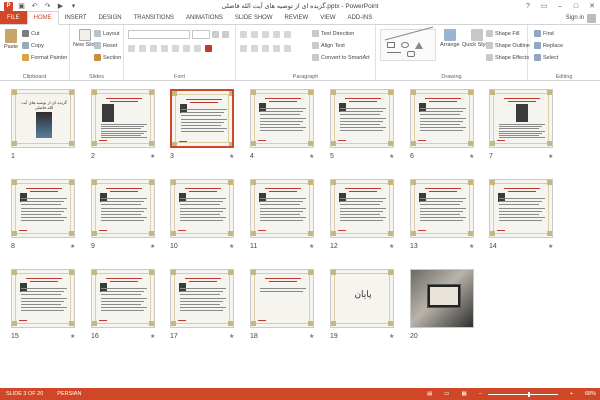 The height and width of the screenshot is (400, 600). Describe the element at coordinates (502, 33) in the screenshot. I see `shape-fill-button: Shape Fill` at that location.